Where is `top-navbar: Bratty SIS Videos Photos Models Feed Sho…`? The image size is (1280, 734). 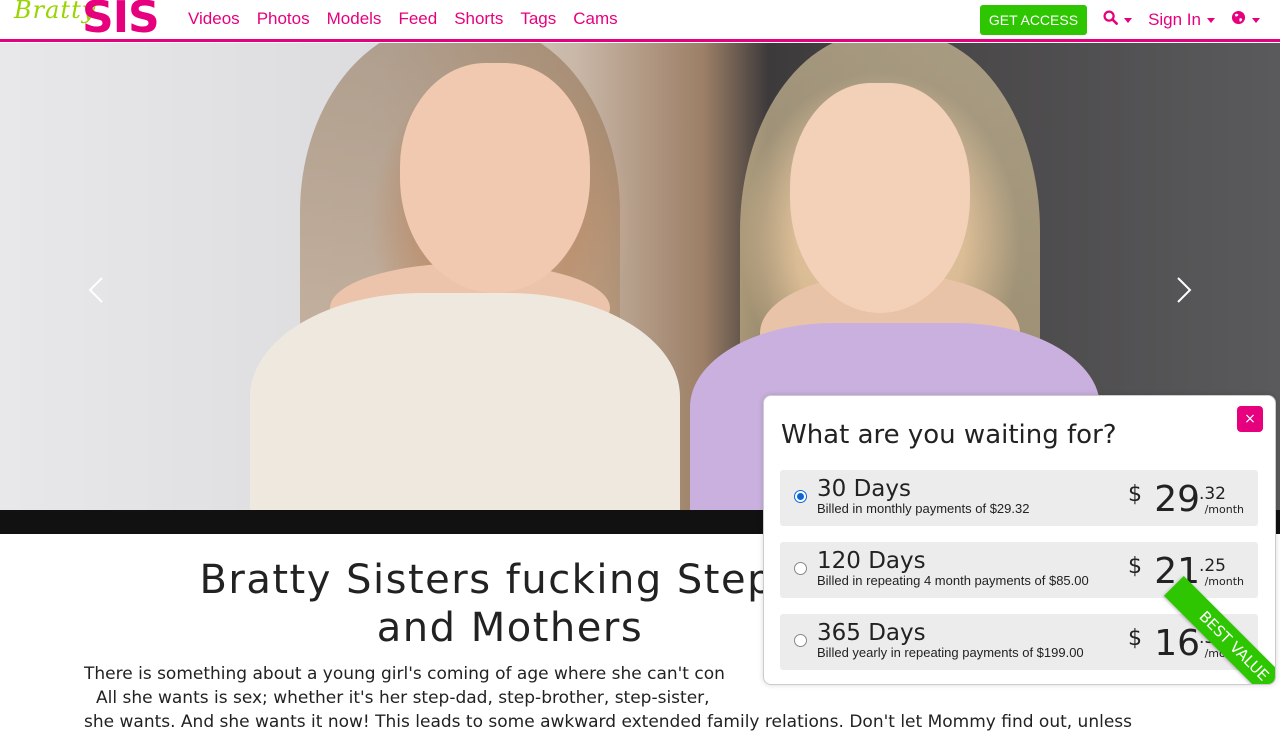 top-navbar: Bratty SIS Videos Photos Models Feed Sho… is located at coordinates (640, 21).